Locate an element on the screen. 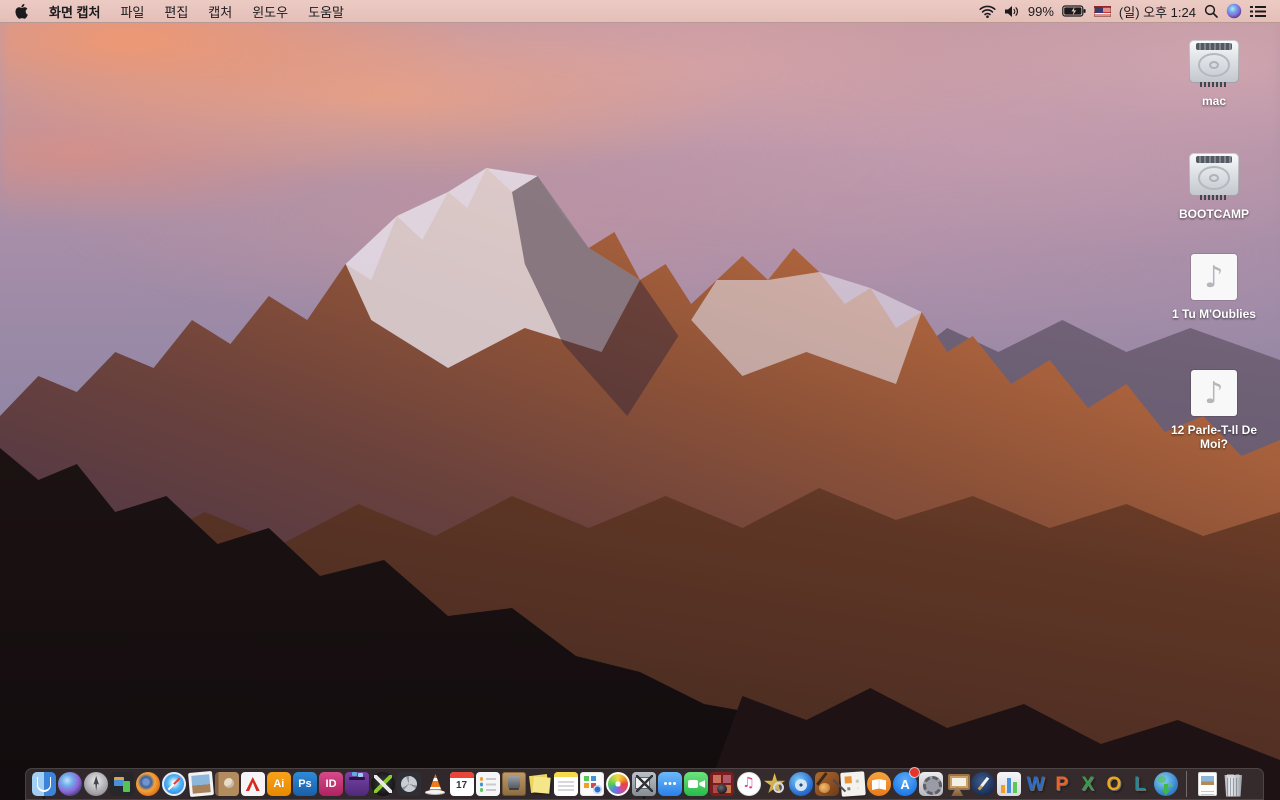 Image resolution: width=1280 pixels, height=800 pixels. desktop-icon-bootcamp: BOOTCAMP is located at coordinates (1214, 187).